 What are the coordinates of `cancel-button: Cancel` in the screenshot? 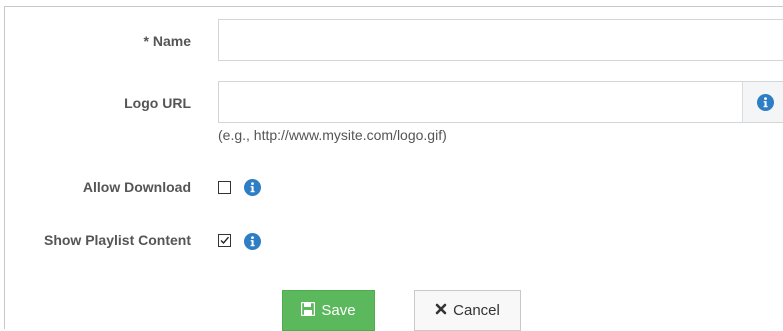 It's located at (467, 310).